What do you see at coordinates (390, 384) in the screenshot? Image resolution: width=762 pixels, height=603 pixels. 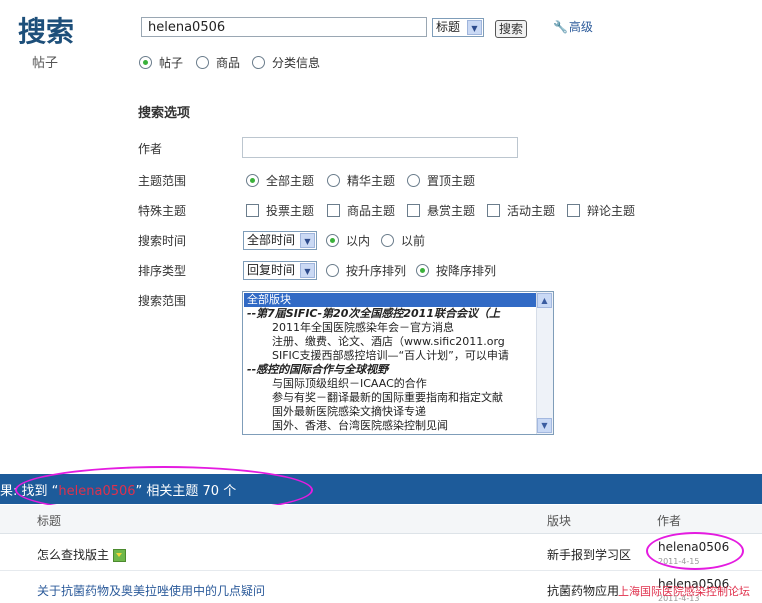 I see `forum-option: 与国际顶级组织－ICAAC的合作` at bounding box center [390, 384].